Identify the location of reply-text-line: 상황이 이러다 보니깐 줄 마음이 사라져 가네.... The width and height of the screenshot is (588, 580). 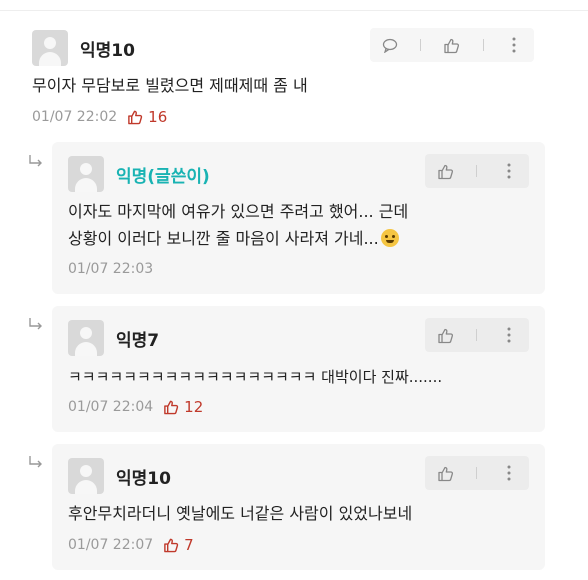
(238, 238).